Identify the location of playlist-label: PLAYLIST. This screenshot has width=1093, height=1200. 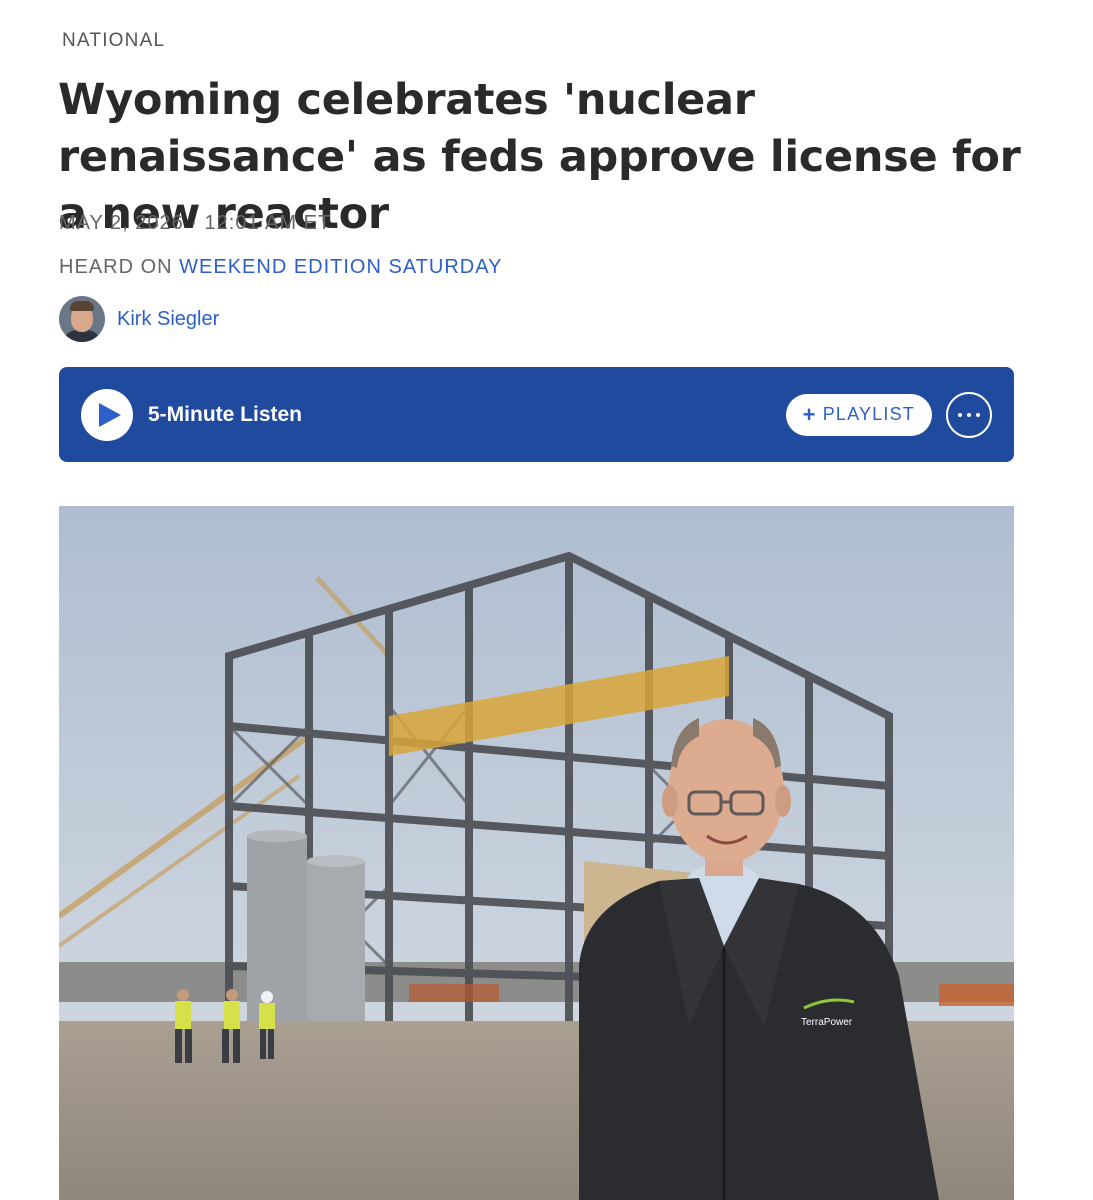
(868, 414).